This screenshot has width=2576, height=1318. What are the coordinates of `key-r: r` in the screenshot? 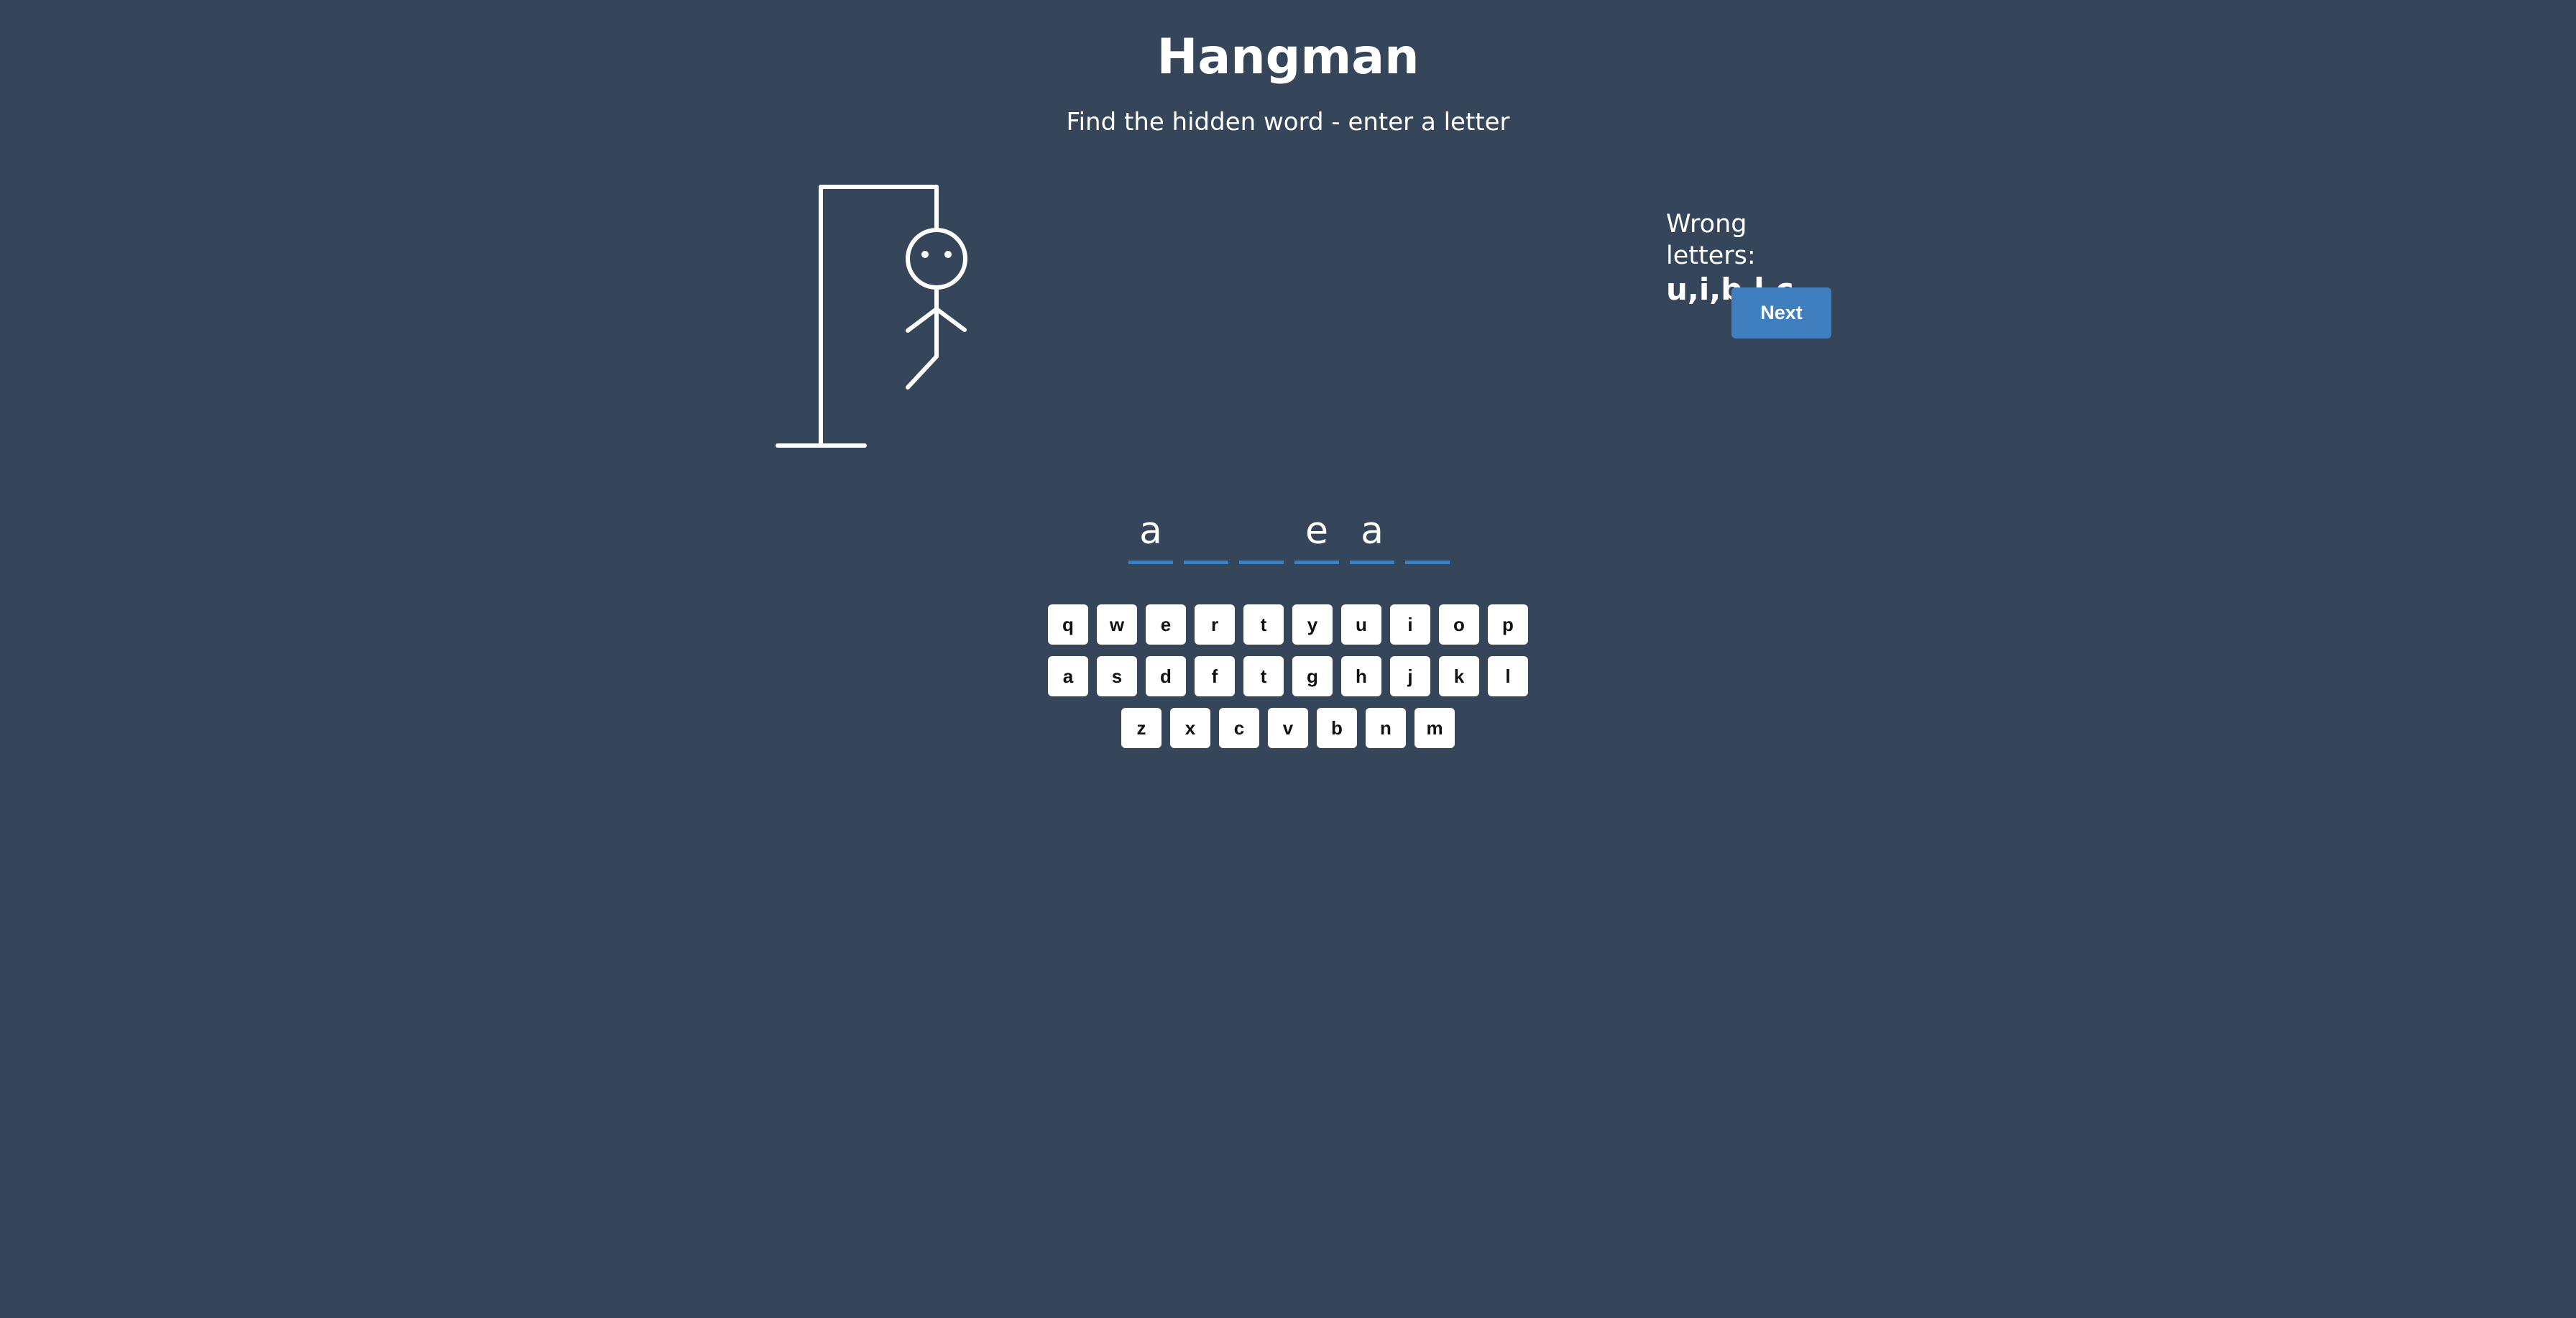 It's located at (1215, 624).